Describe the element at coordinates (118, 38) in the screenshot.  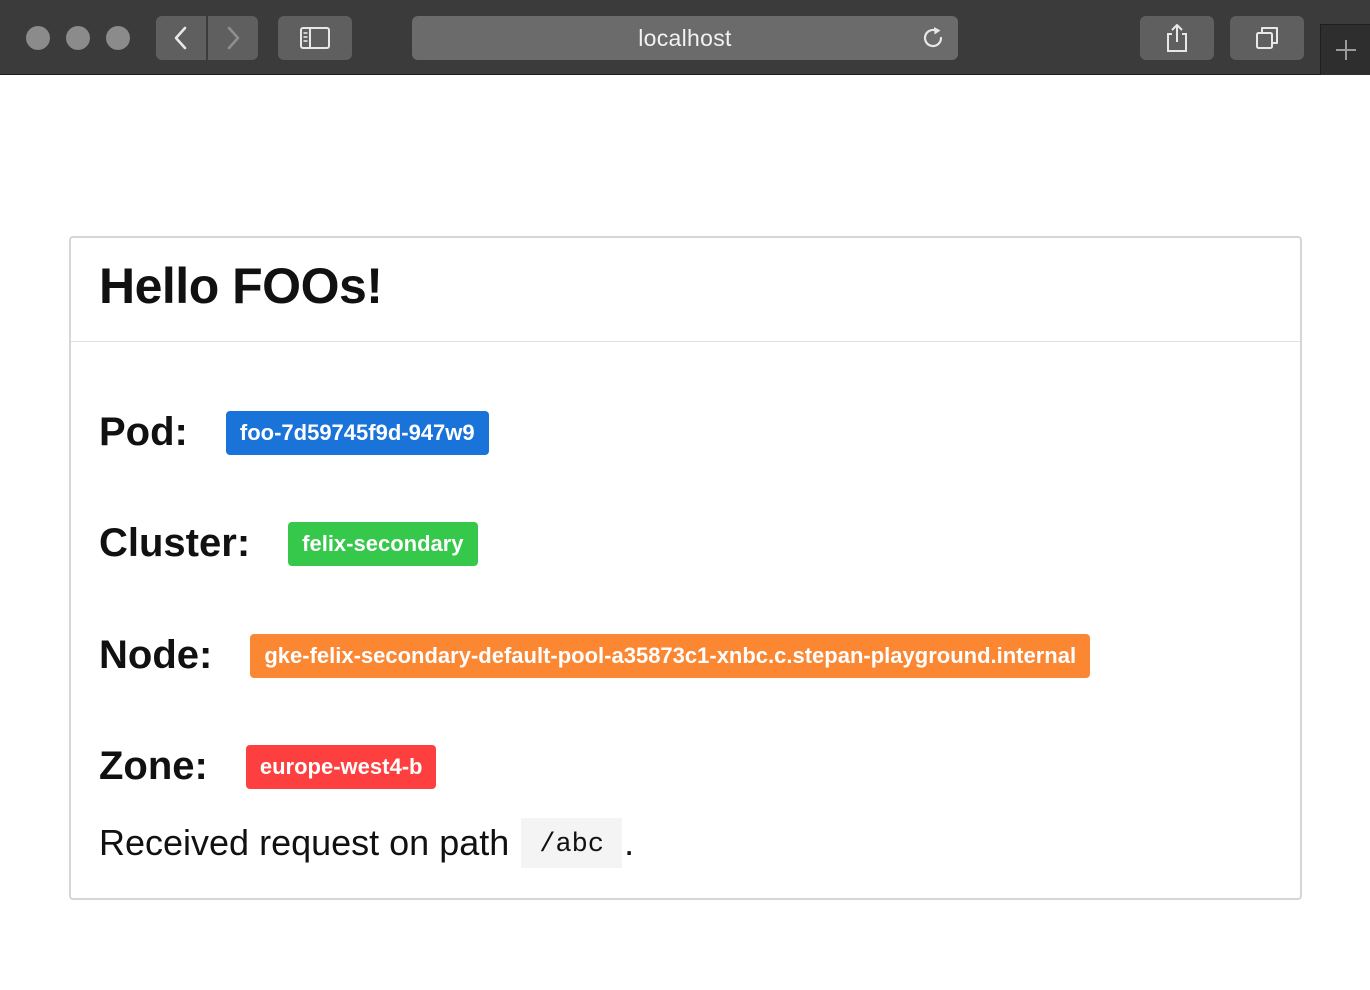
I see `window-zoom-button` at that location.